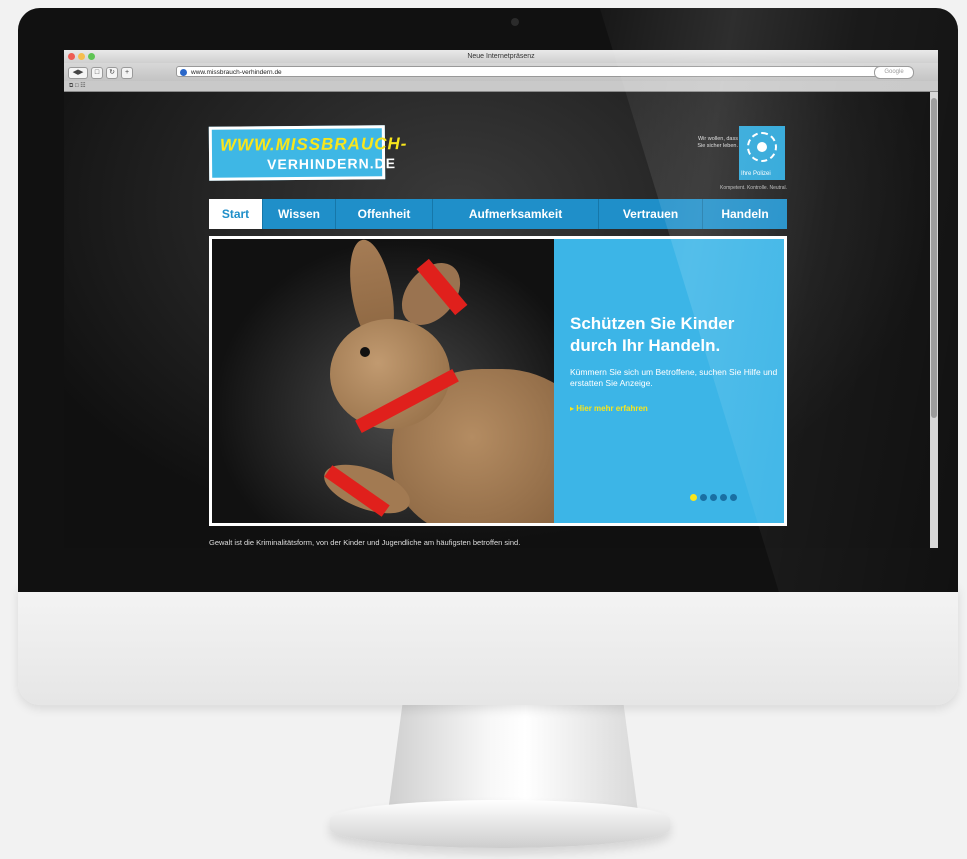  What do you see at coordinates (501, 86) in the screenshot?
I see `bookmarks-bar: ⧉ □ ☷` at bounding box center [501, 86].